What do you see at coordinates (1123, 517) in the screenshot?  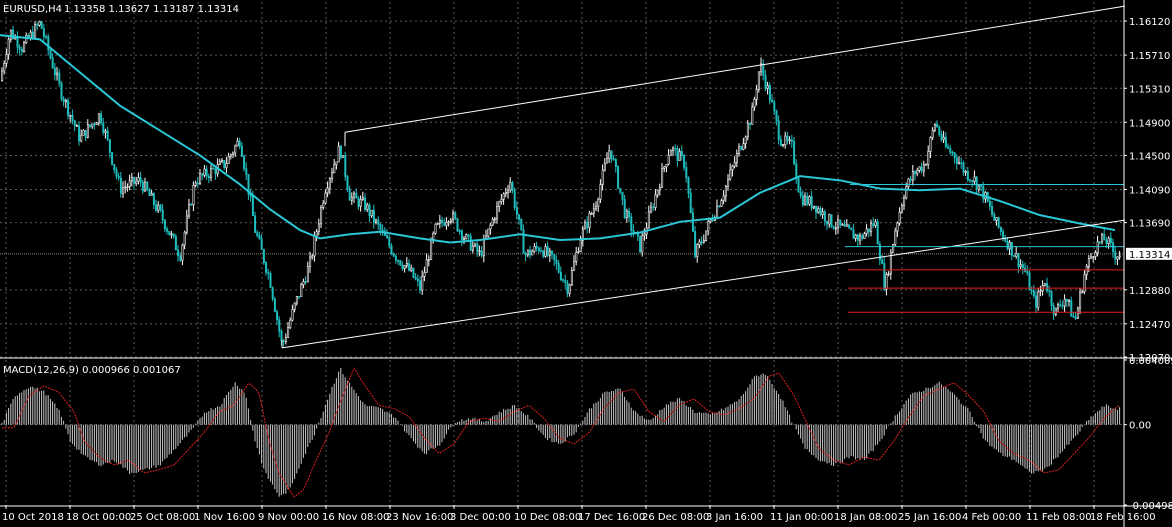 I see `time-tick-label: 18 Feb 16:00` at bounding box center [1123, 517].